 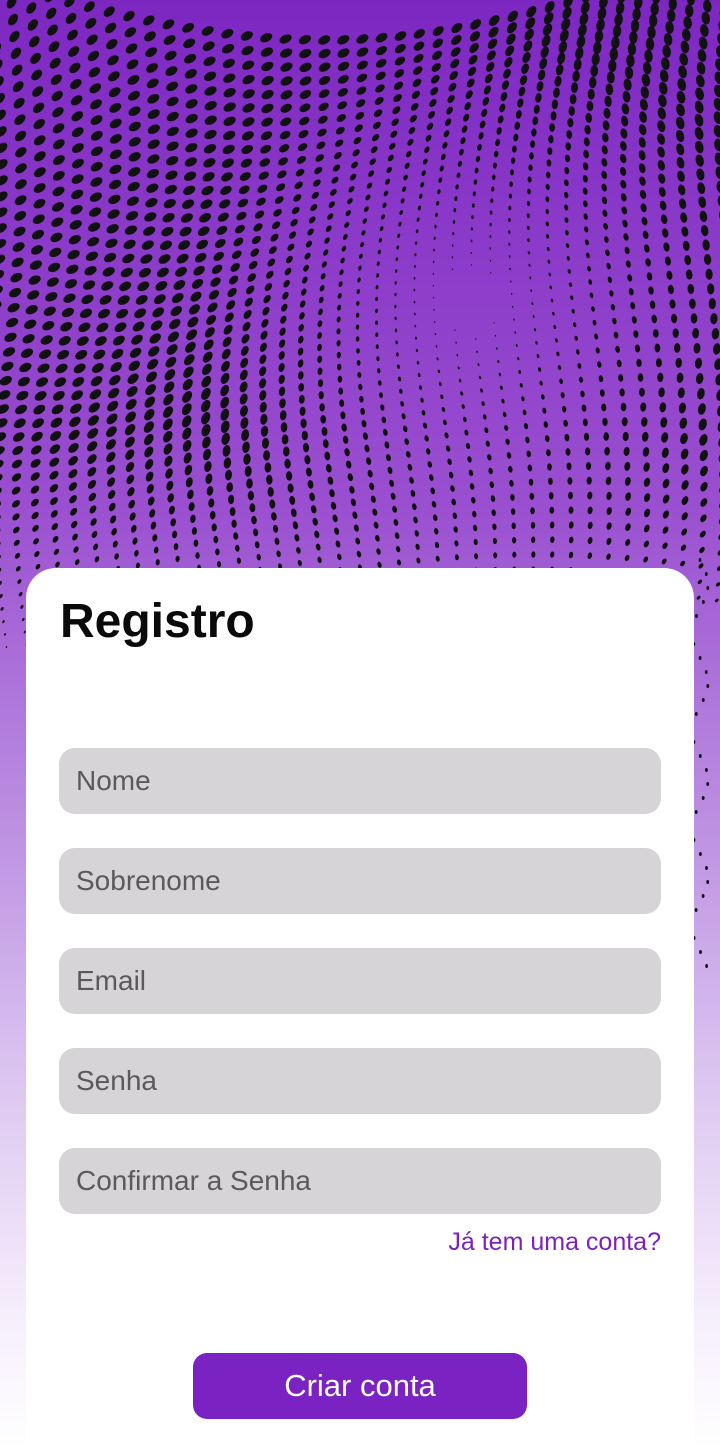 I want to click on password-input, so click(x=360, y=1081).